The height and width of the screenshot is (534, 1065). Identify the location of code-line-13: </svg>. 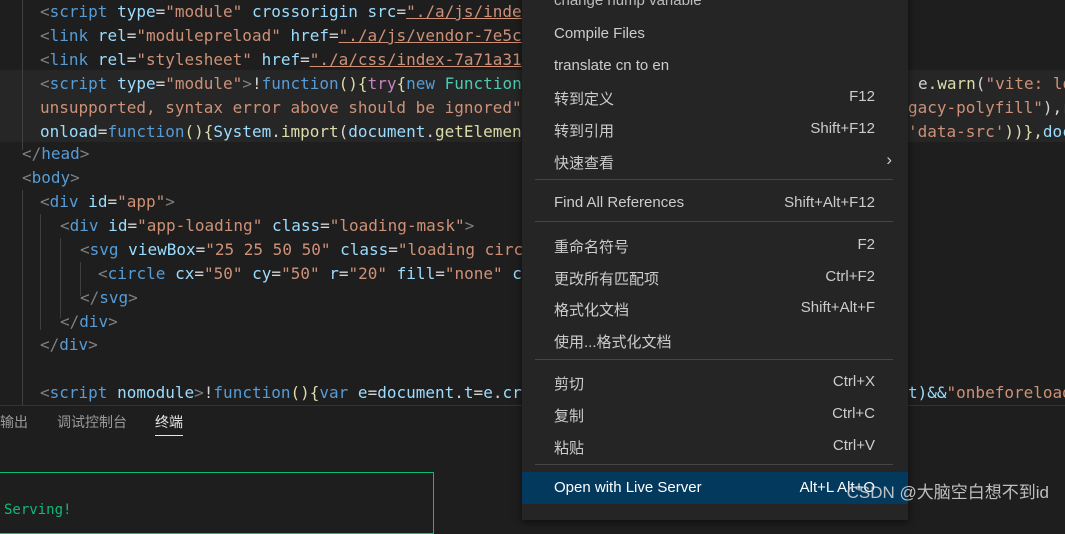
(109, 297).